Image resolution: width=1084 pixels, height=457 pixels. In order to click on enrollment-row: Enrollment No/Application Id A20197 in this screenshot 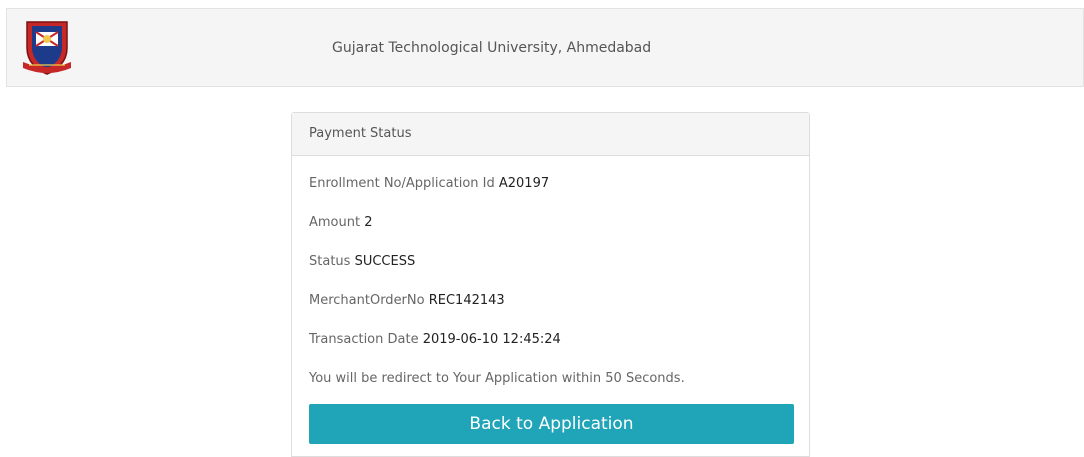, I will do `click(551, 193)`.